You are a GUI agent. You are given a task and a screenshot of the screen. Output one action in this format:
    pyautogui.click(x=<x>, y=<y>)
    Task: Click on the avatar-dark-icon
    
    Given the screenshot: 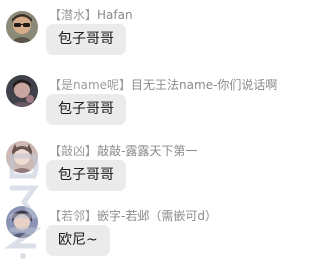 What is the action you would take?
    pyautogui.click(x=22, y=91)
    